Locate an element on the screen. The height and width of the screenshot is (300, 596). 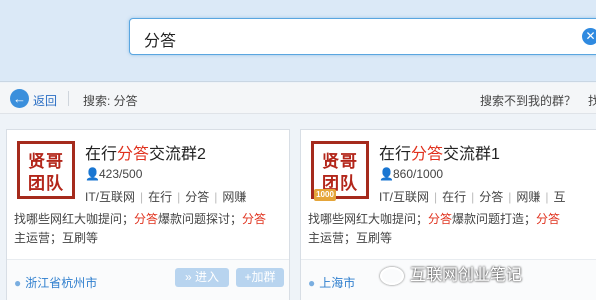
enter-group-button: » 进入 is located at coordinates (202, 277).